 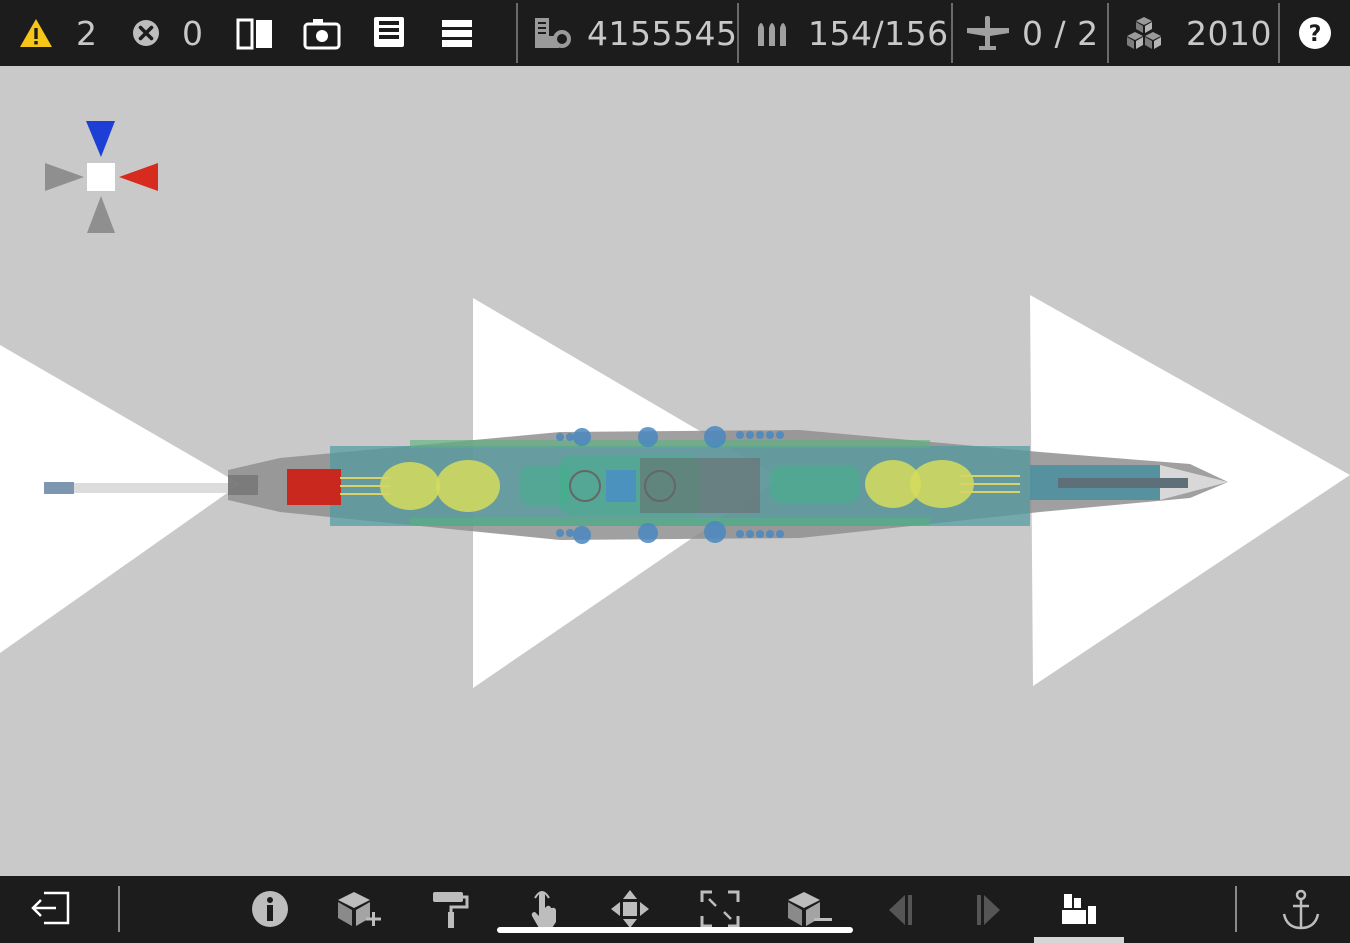 I want to click on cost-value: 4155545, so click(x=662, y=33).